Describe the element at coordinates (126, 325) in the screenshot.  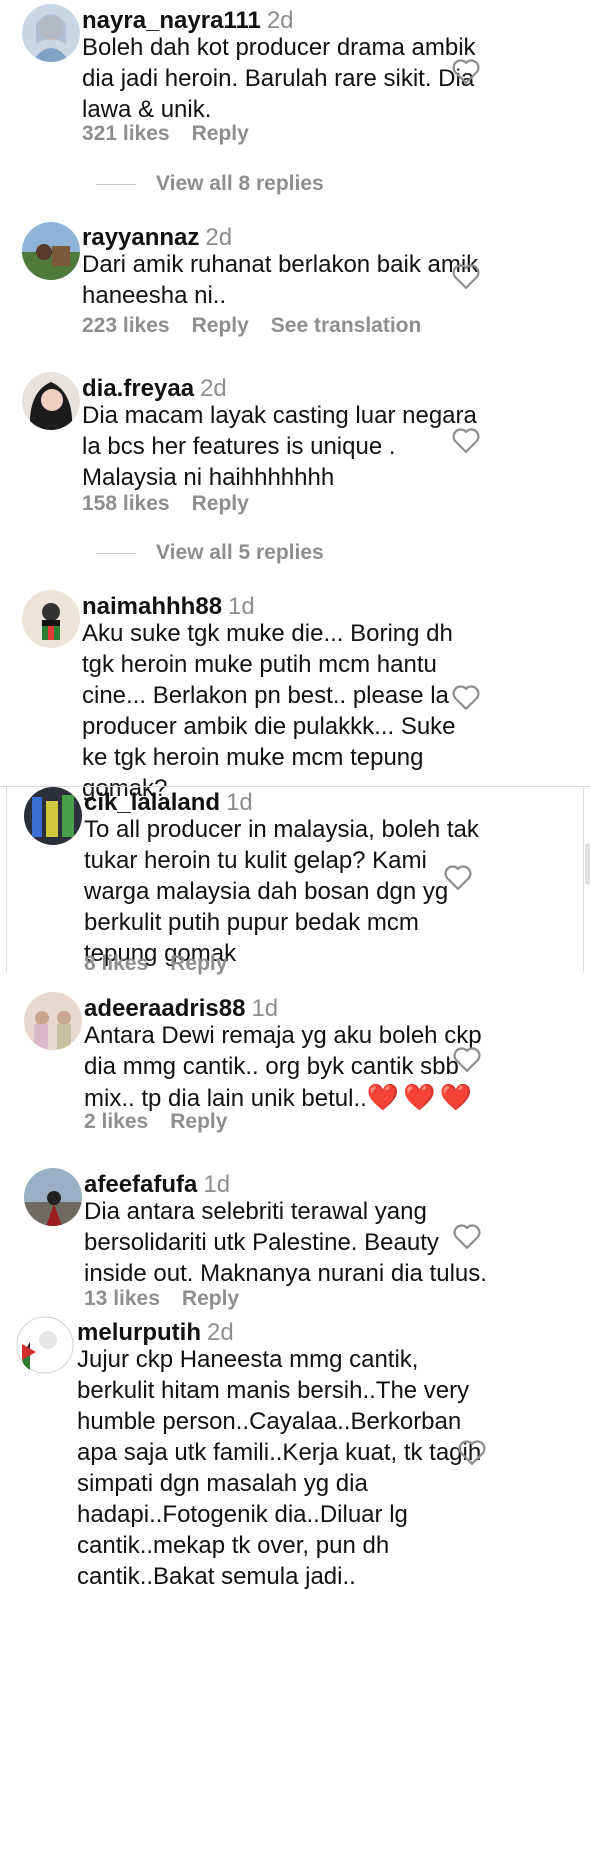
I see `likes-count: 223 likes` at that location.